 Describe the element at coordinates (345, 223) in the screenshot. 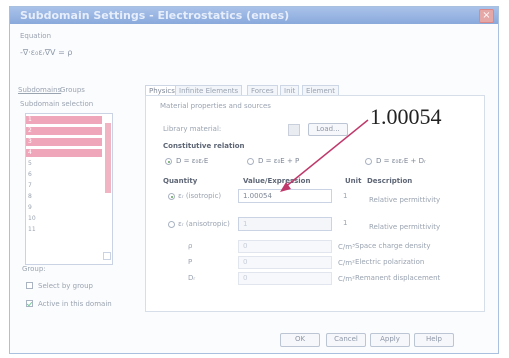

I see `unit-anisotropic: 1` at that location.